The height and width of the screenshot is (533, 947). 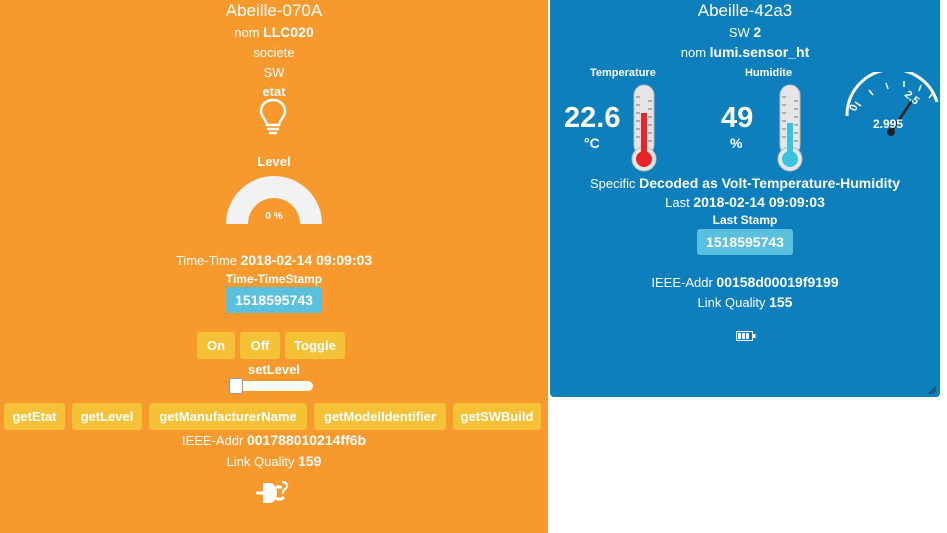 What do you see at coordinates (612, 183) in the screenshot?
I see `specific-label: Specific` at bounding box center [612, 183].